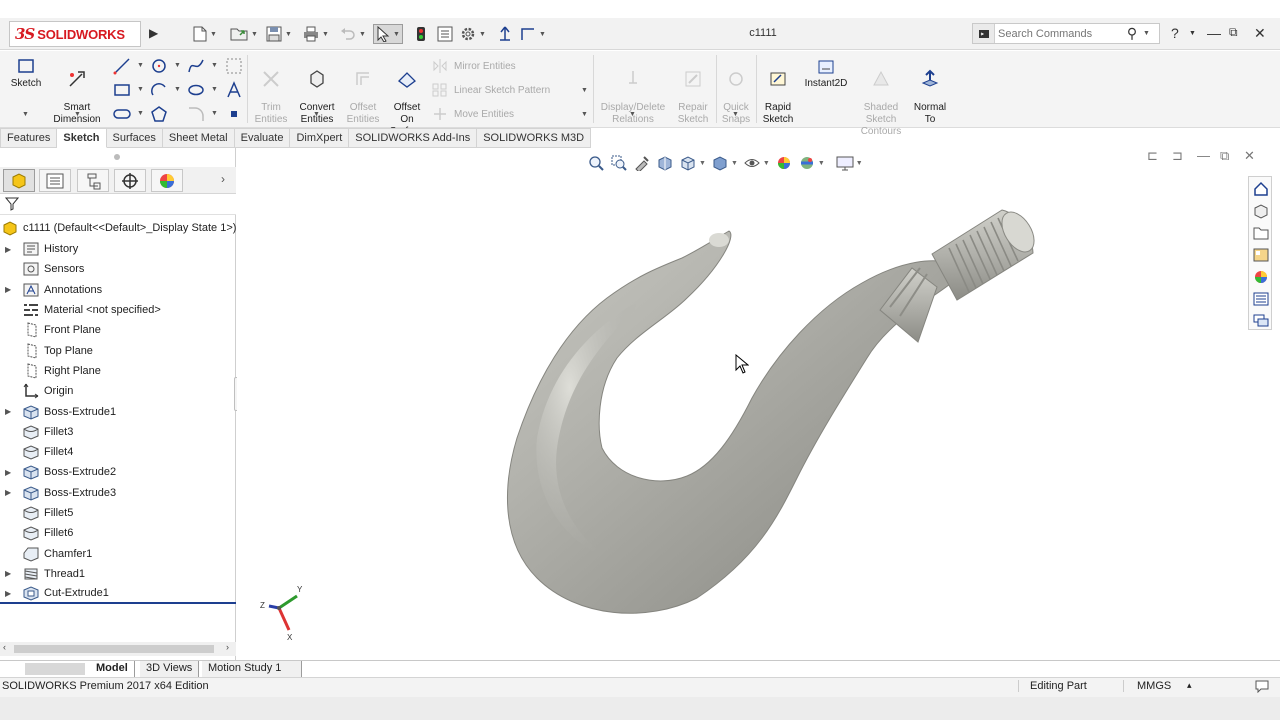 The height and width of the screenshot is (720, 1280). What do you see at coordinates (122, 66) in the screenshot?
I see `line-icon` at bounding box center [122, 66].